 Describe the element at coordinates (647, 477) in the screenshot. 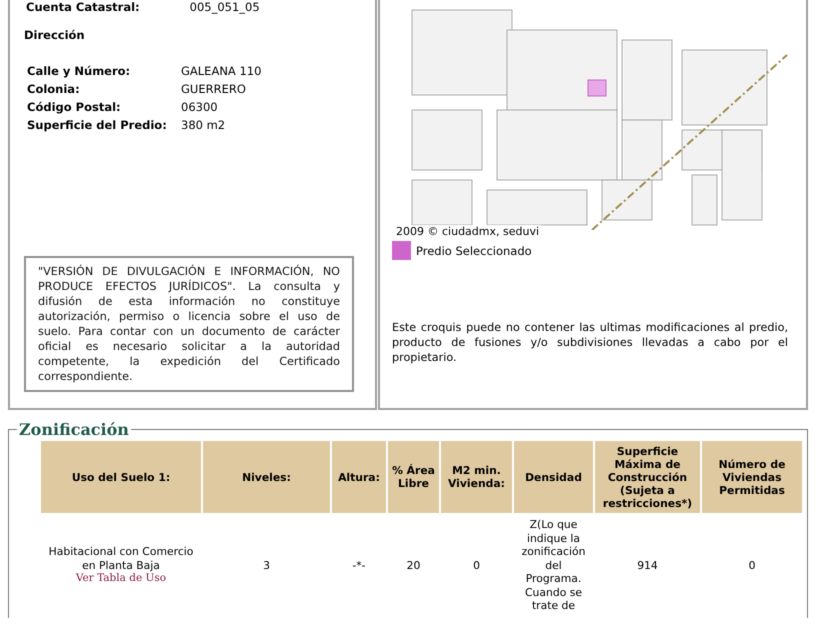

I see `column-header: Superficie Máxima de Construcción (Sujeta a restricciones*)` at that location.